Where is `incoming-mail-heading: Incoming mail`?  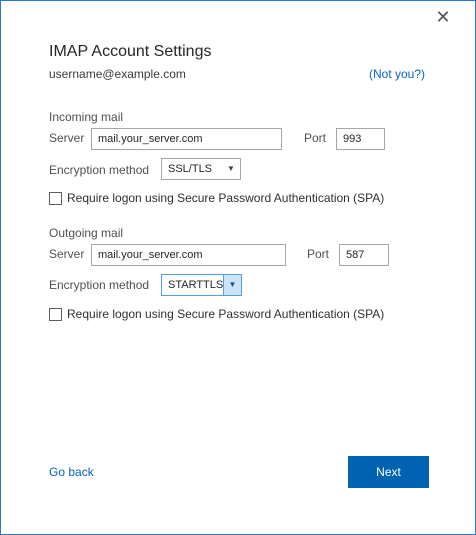 incoming-mail-heading: Incoming mail is located at coordinates (86, 117).